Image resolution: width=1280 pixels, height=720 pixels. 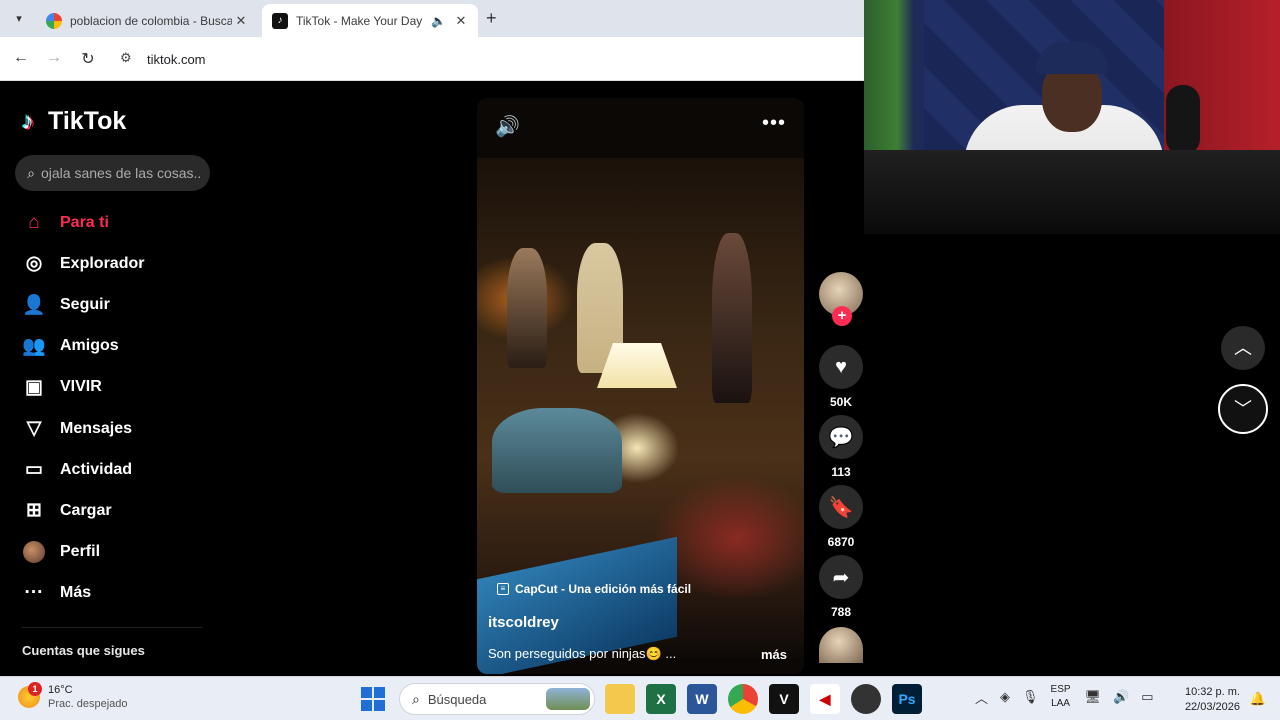 I want to click on weather-desc: Prac. despejado, so click(x=88, y=704).